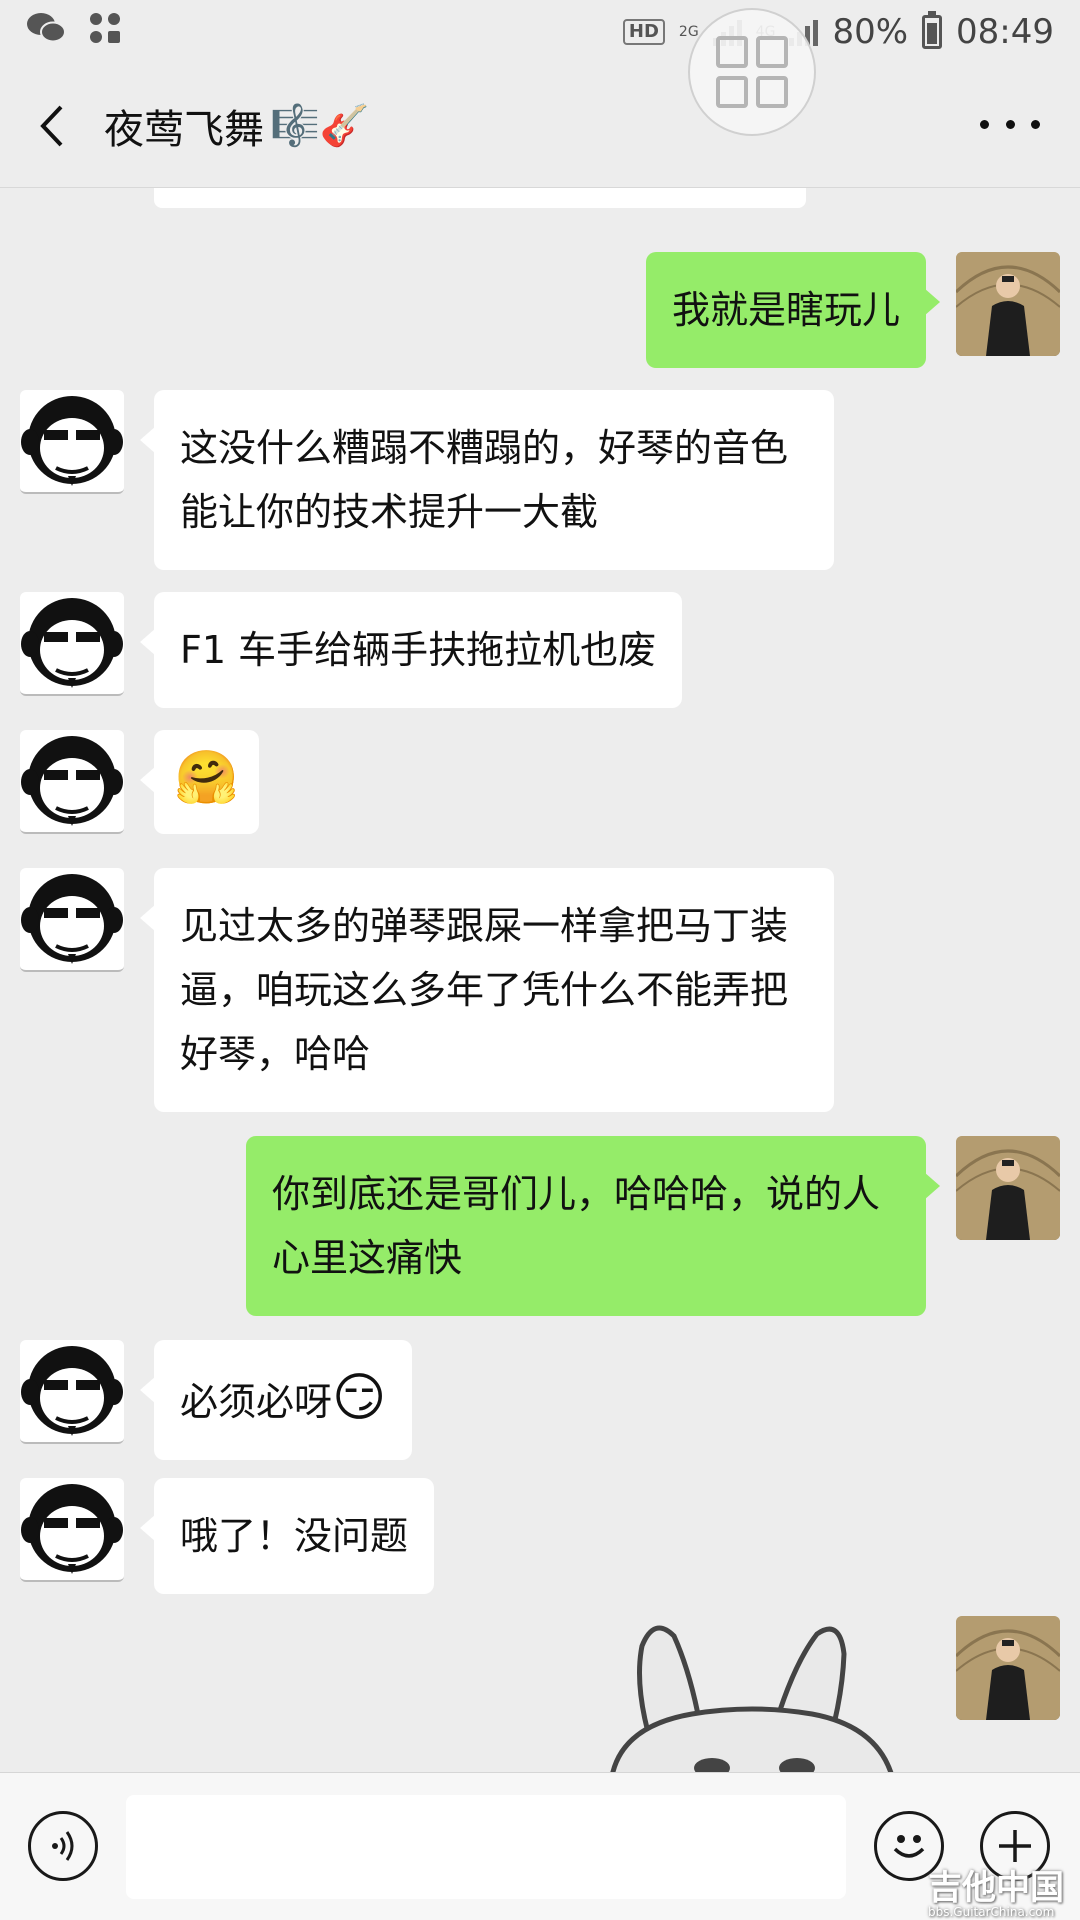  Describe the element at coordinates (287, 1536) in the screenshot. I see `message-bubble-incoming: 哦了！没问题` at that location.